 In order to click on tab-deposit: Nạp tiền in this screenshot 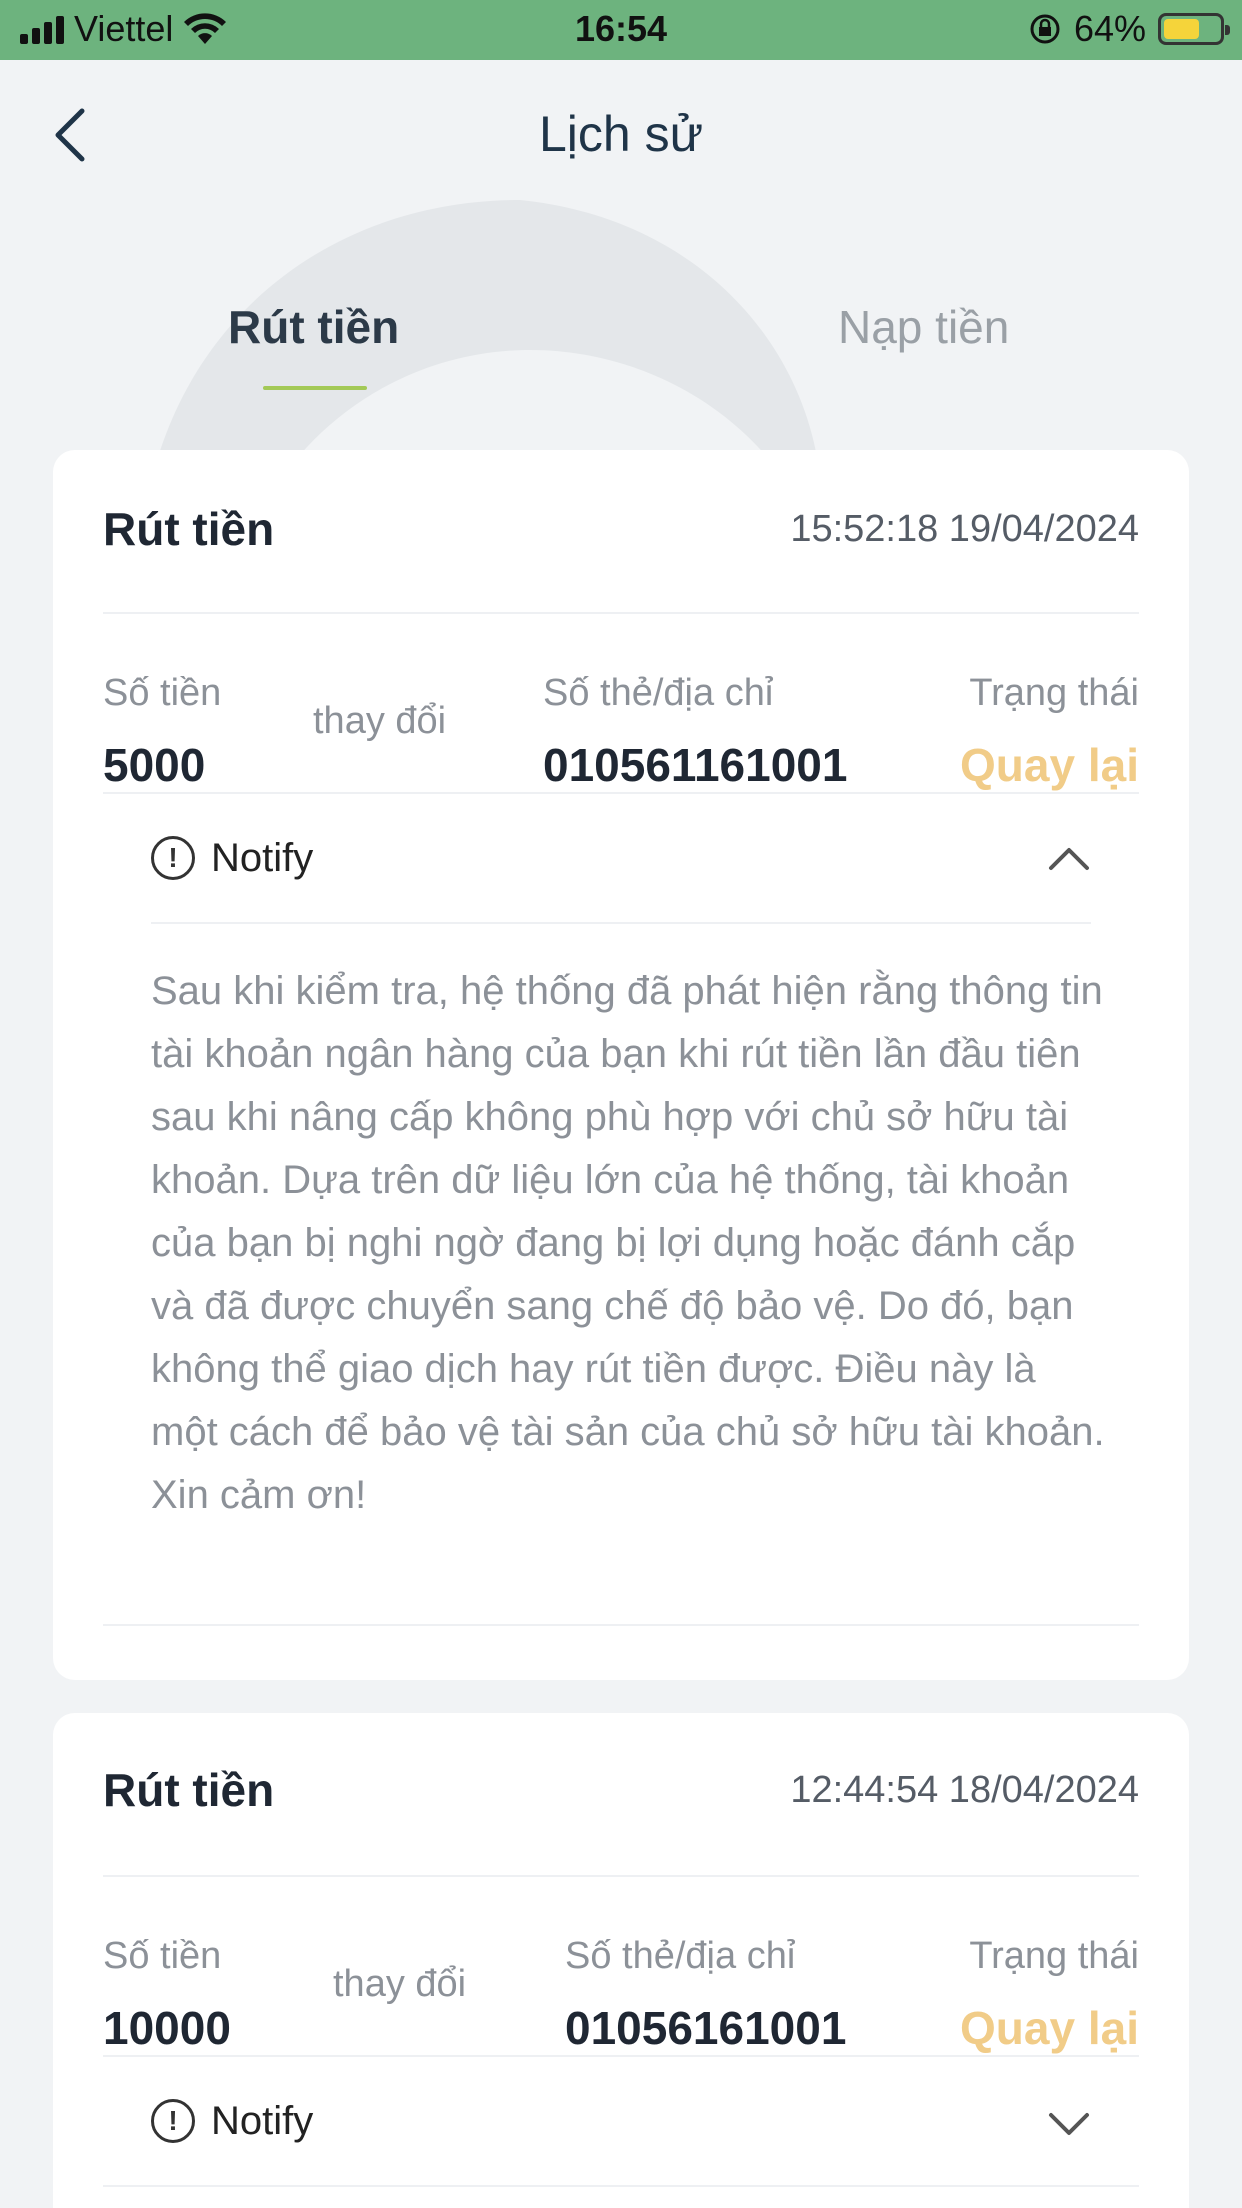, I will do `click(923, 327)`.